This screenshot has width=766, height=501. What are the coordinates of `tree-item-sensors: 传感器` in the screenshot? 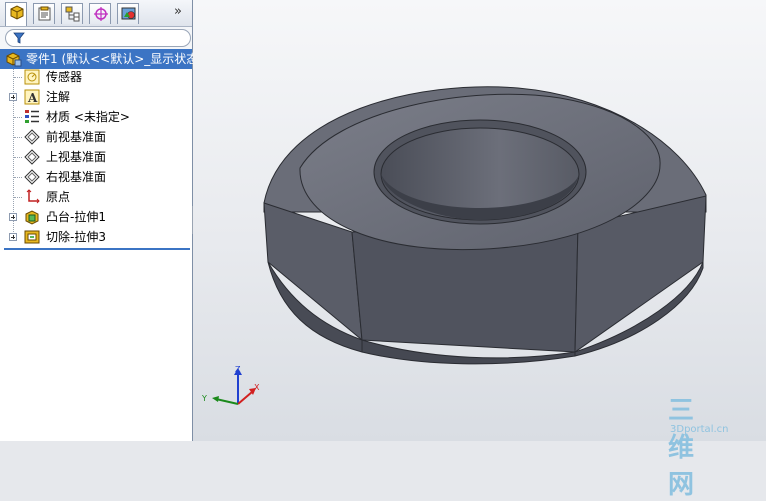 It's located at (96, 77).